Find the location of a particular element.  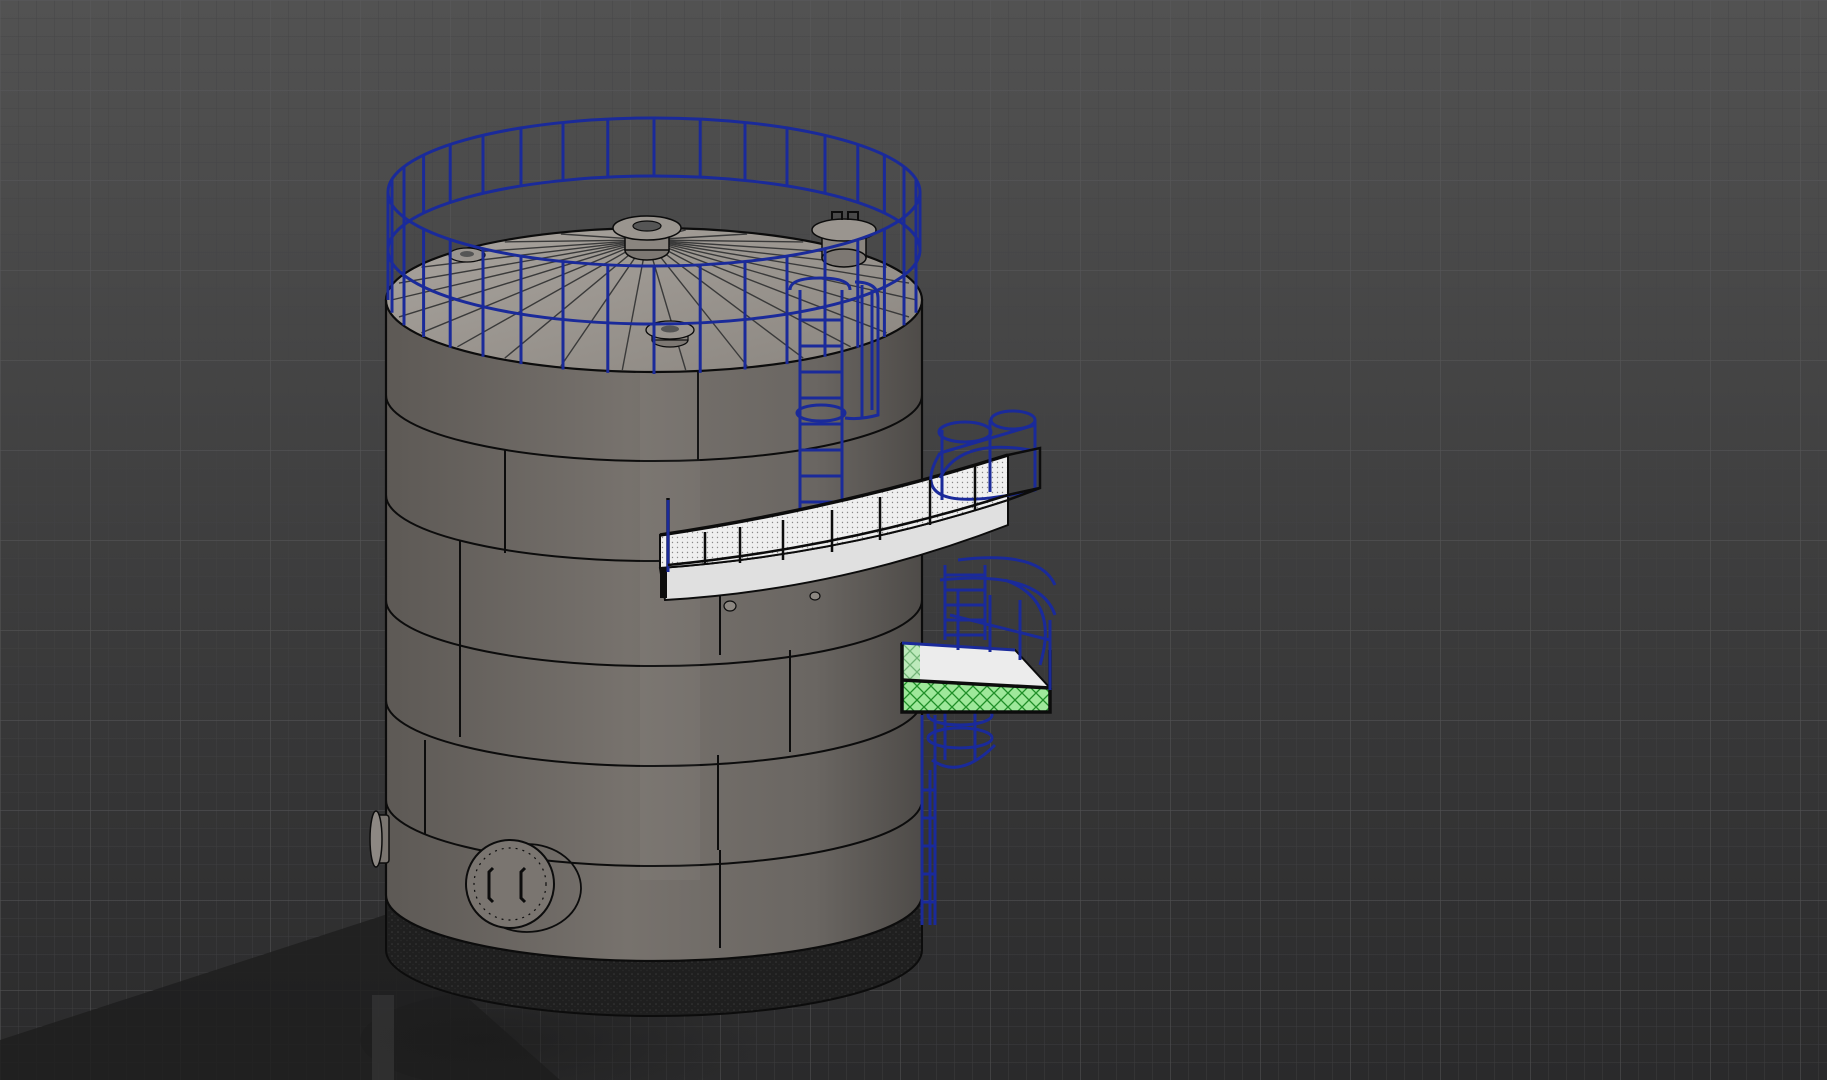

roof-nozzle-left is located at coordinates (467, 255).